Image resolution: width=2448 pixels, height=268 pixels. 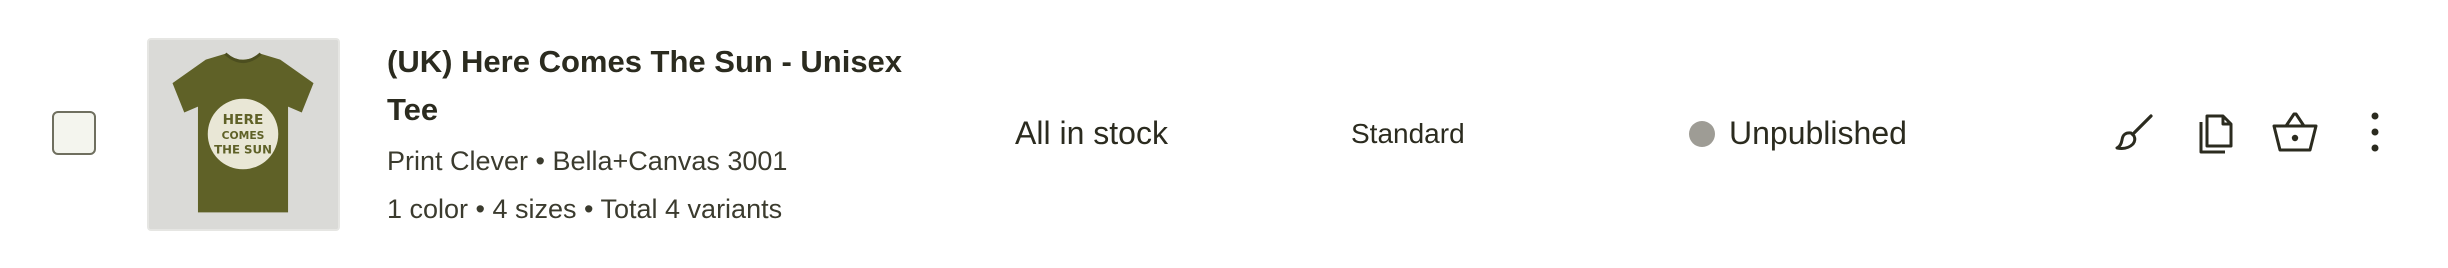 I want to click on stock-status: All in stock, so click(x=1091, y=133).